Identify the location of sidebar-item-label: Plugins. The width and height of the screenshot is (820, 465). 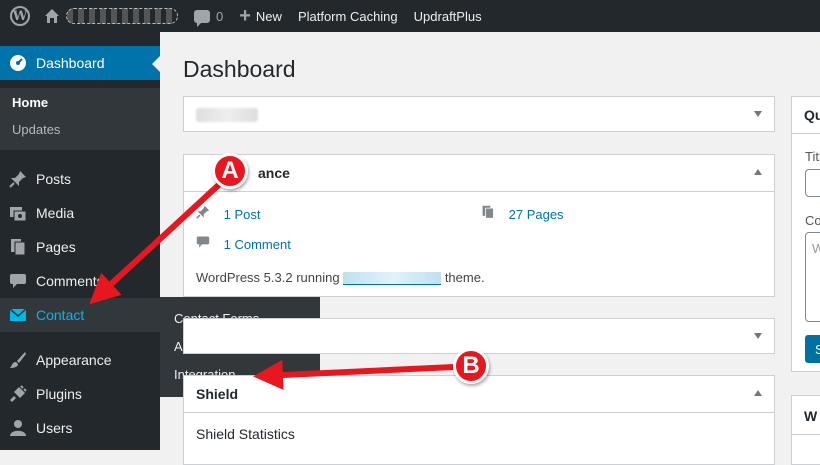
(59, 394).